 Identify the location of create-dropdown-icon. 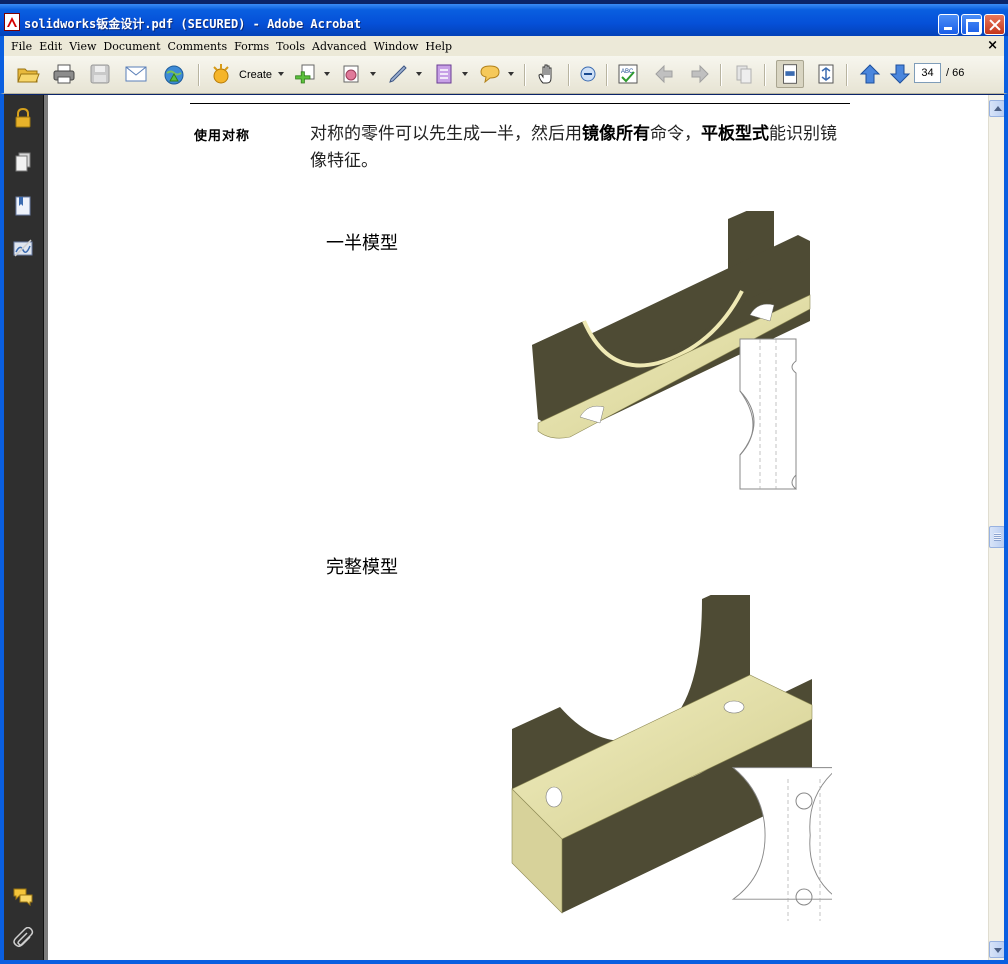
(281, 74).